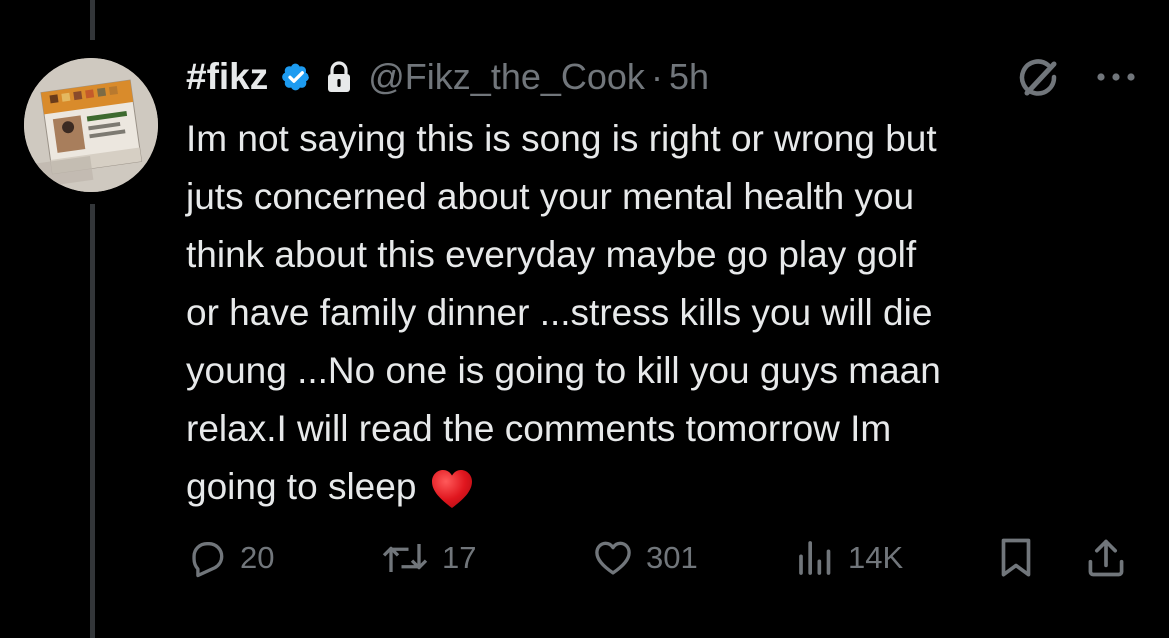 This screenshot has height=638, width=1169. What do you see at coordinates (257, 557) in the screenshot?
I see `reply-count: 20` at bounding box center [257, 557].